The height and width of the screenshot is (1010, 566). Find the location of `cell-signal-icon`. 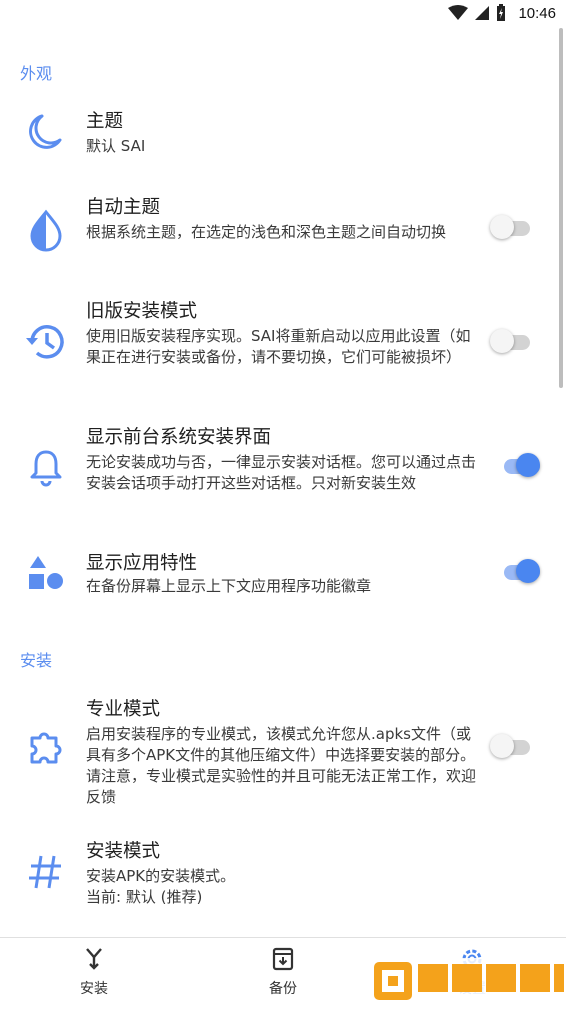

cell-signal-icon is located at coordinates (482, 13).